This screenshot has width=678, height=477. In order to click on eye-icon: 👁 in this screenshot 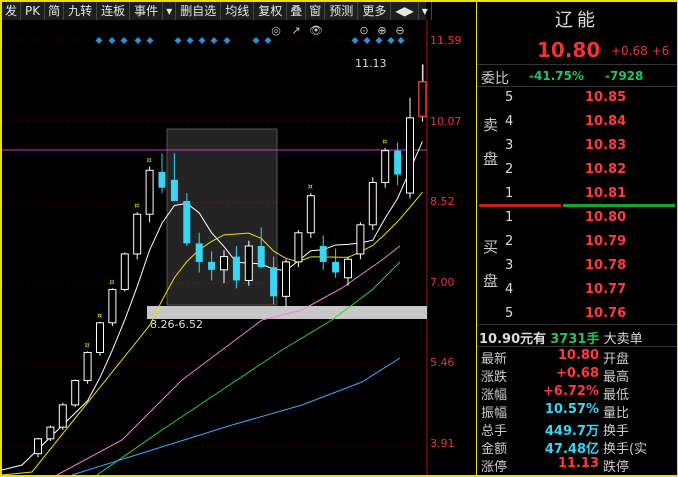, I will do `click(316, 31)`.